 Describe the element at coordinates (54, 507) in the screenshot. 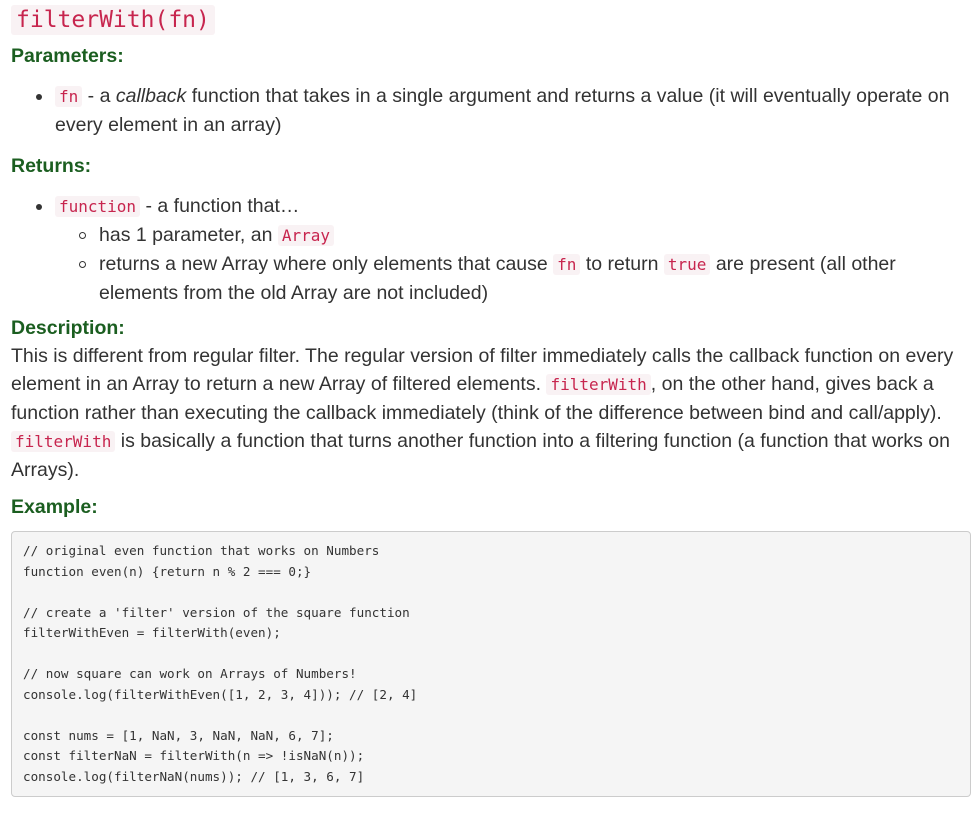

I see `example-heading: Example:` at that location.